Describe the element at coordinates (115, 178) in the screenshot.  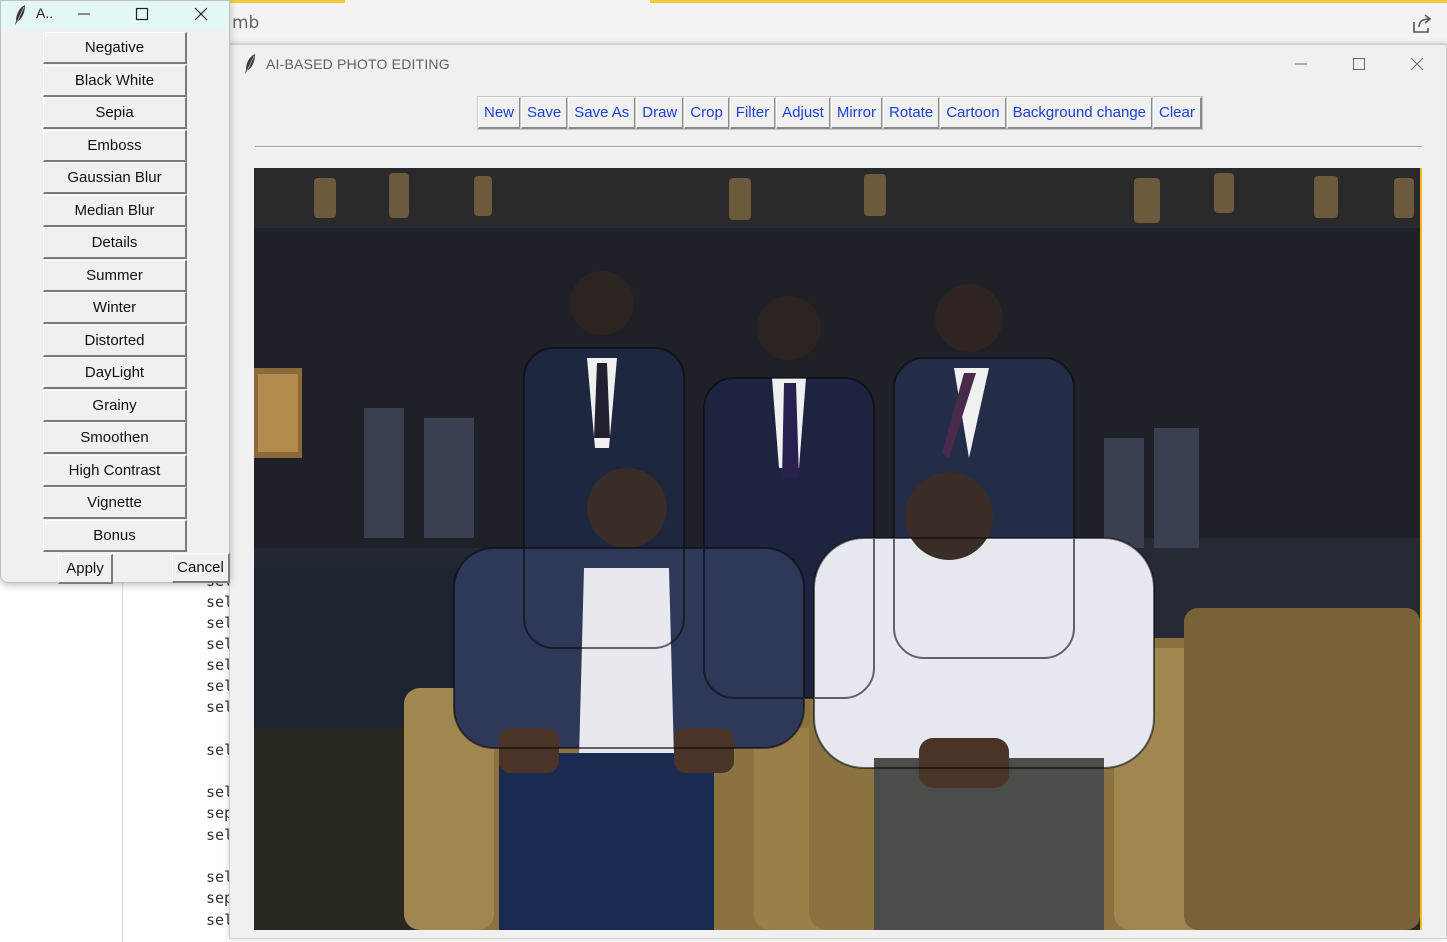
I see `filter-gaussian-blur: Gaussian Blur` at that location.